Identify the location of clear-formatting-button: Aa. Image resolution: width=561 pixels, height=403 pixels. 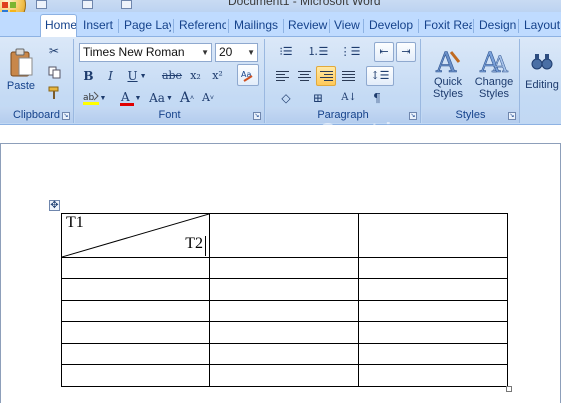
(248, 75).